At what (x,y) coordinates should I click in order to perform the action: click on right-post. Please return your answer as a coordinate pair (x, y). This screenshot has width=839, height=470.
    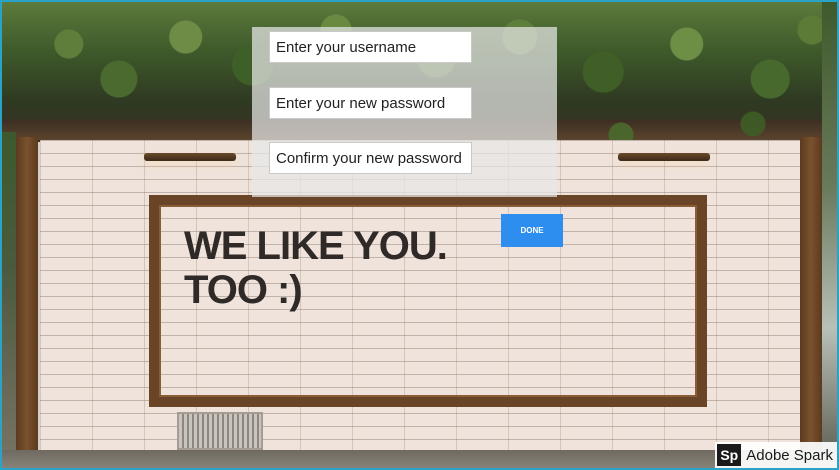
    Looking at the image, I should click on (811, 297).